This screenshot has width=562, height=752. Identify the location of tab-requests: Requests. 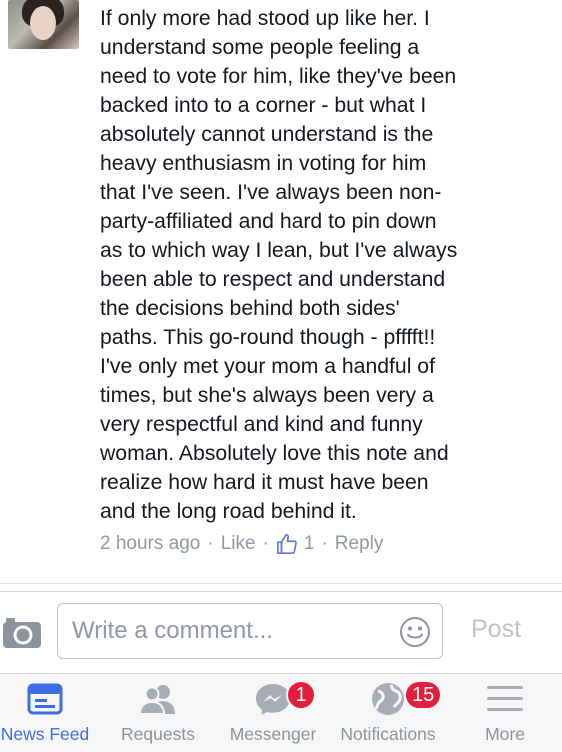
(158, 713).